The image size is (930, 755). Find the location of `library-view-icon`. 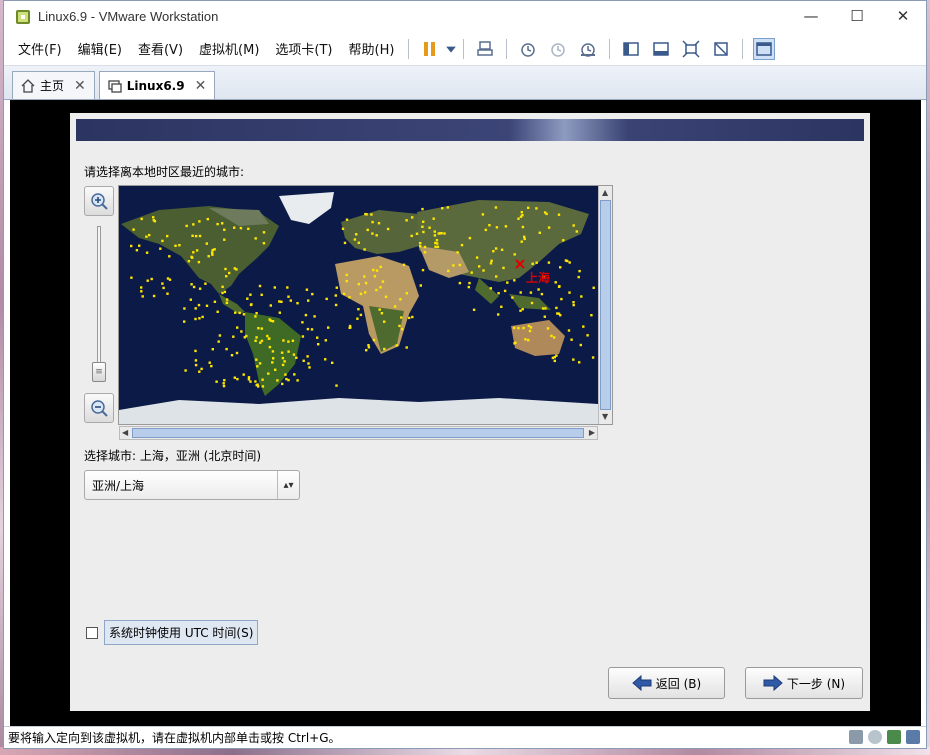

library-view-icon is located at coordinates (631, 49).